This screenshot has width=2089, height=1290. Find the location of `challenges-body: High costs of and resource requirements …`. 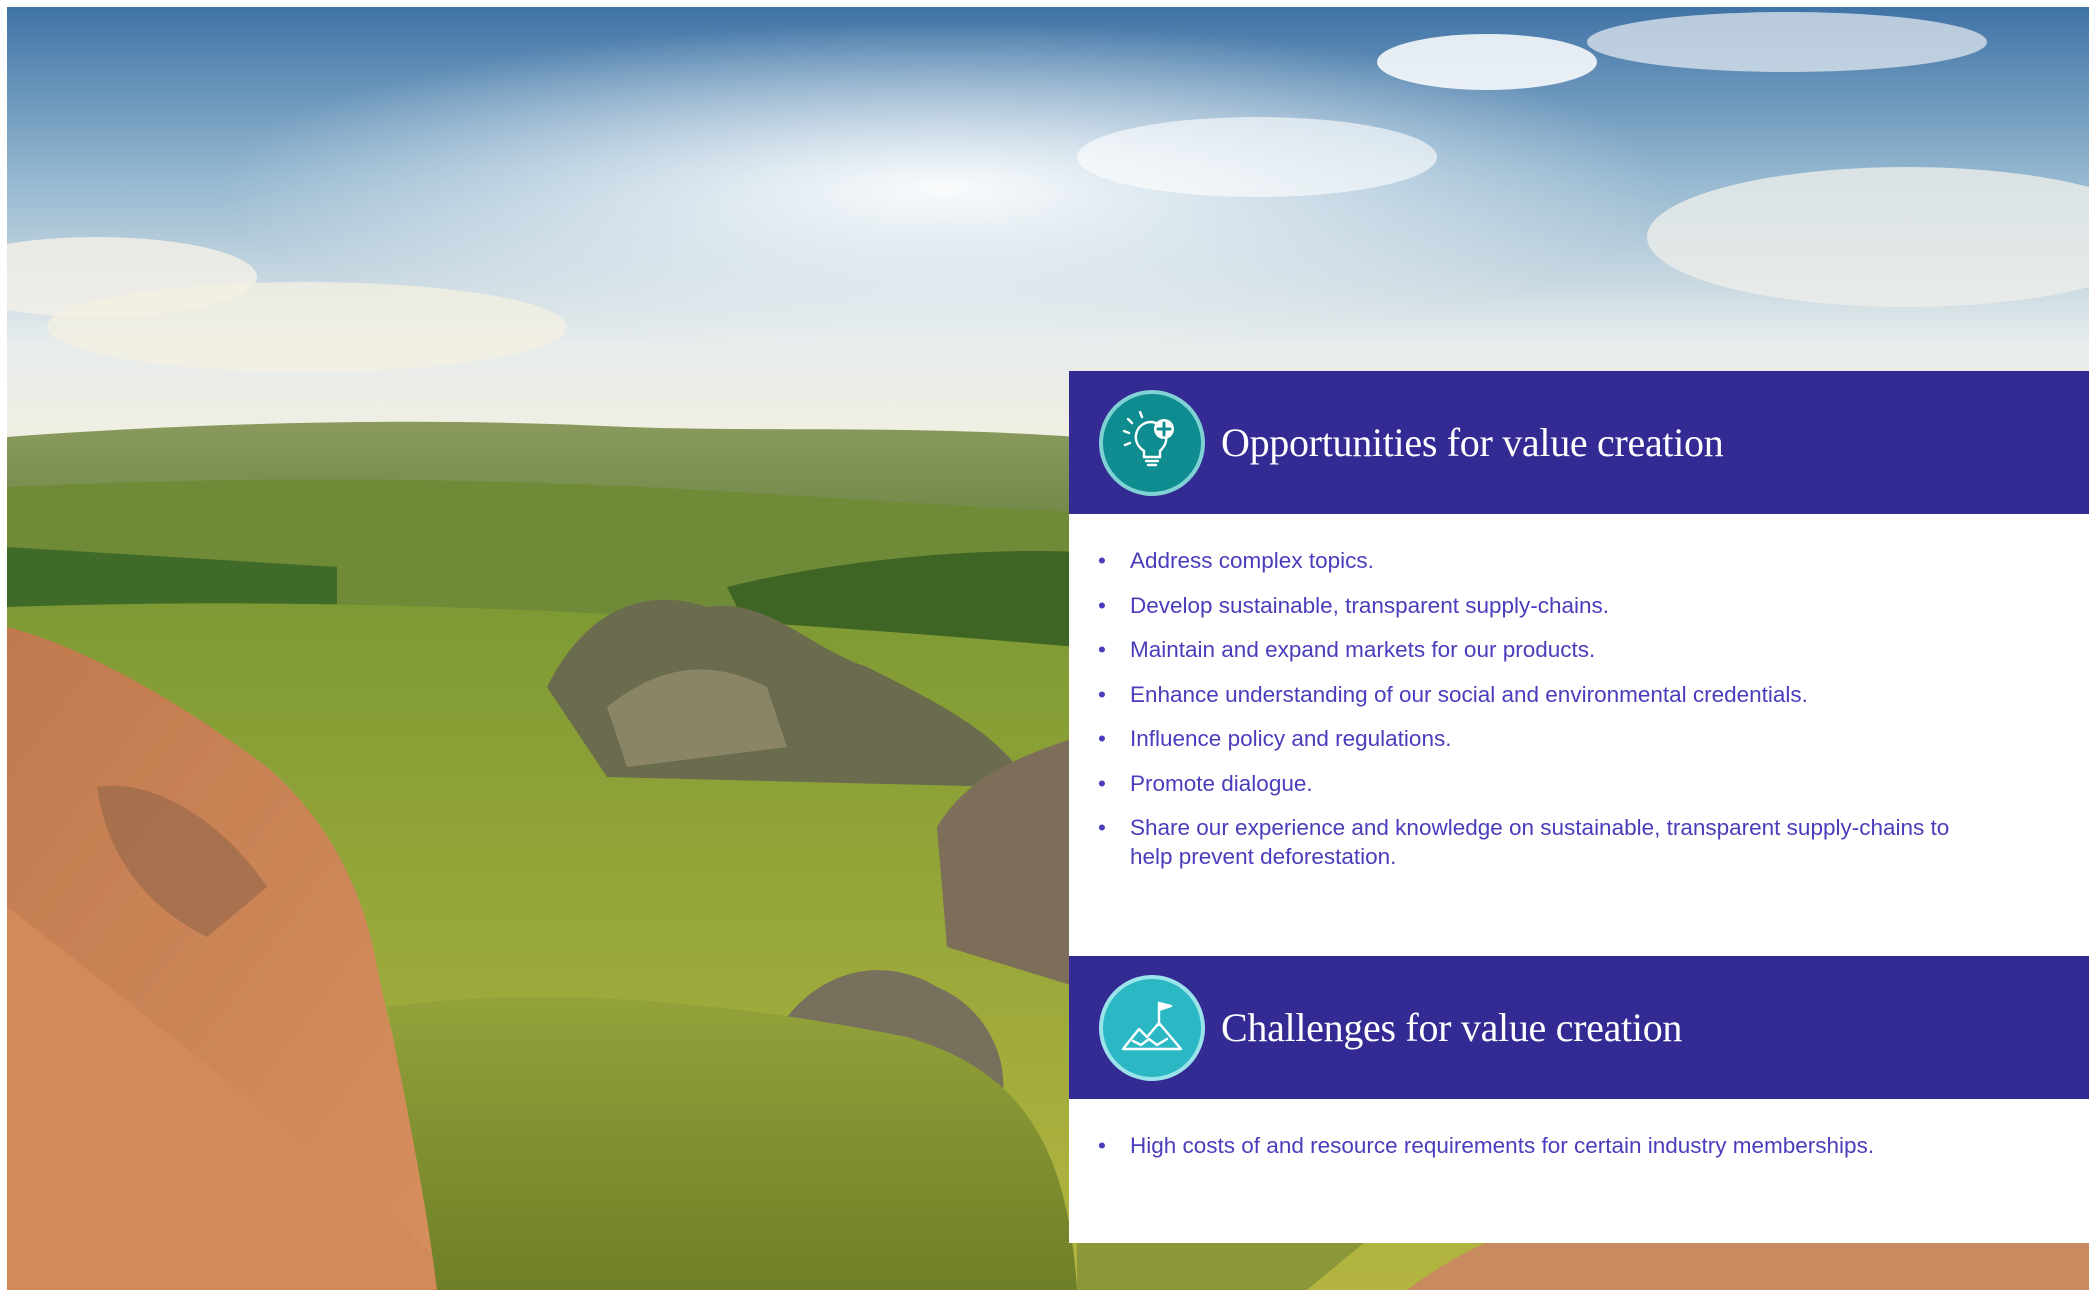

challenges-body: High costs of and resource requirements … is located at coordinates (1579, 1171).